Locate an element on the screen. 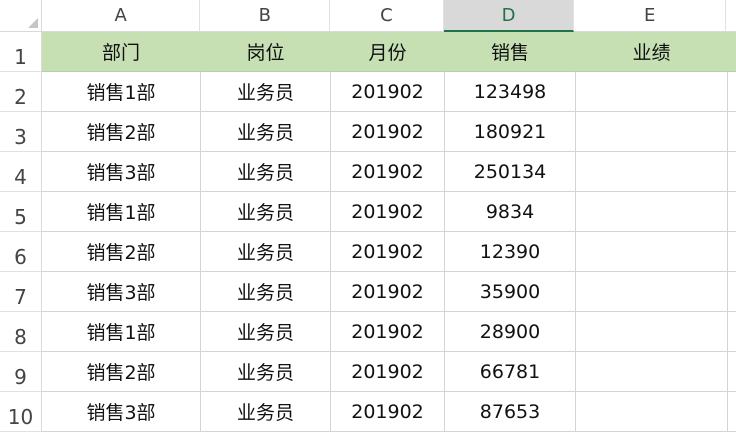  select-all-triangle-icon is located at coordinates (32, 23).